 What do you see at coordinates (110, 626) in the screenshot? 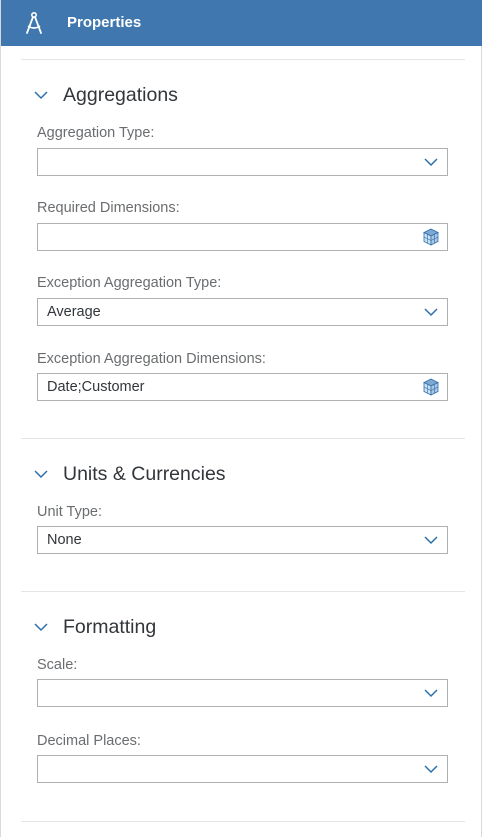
I see `section-title-formatting: Formatting` at bounding box center [110, 626].